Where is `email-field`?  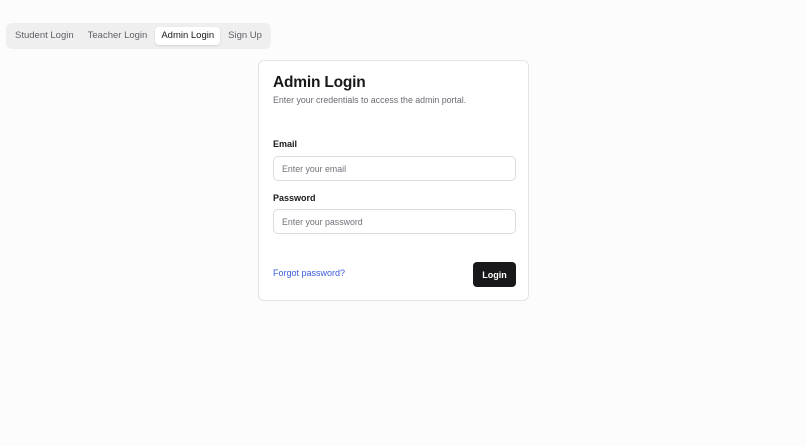 email-field is located at coordinates (394, 168).